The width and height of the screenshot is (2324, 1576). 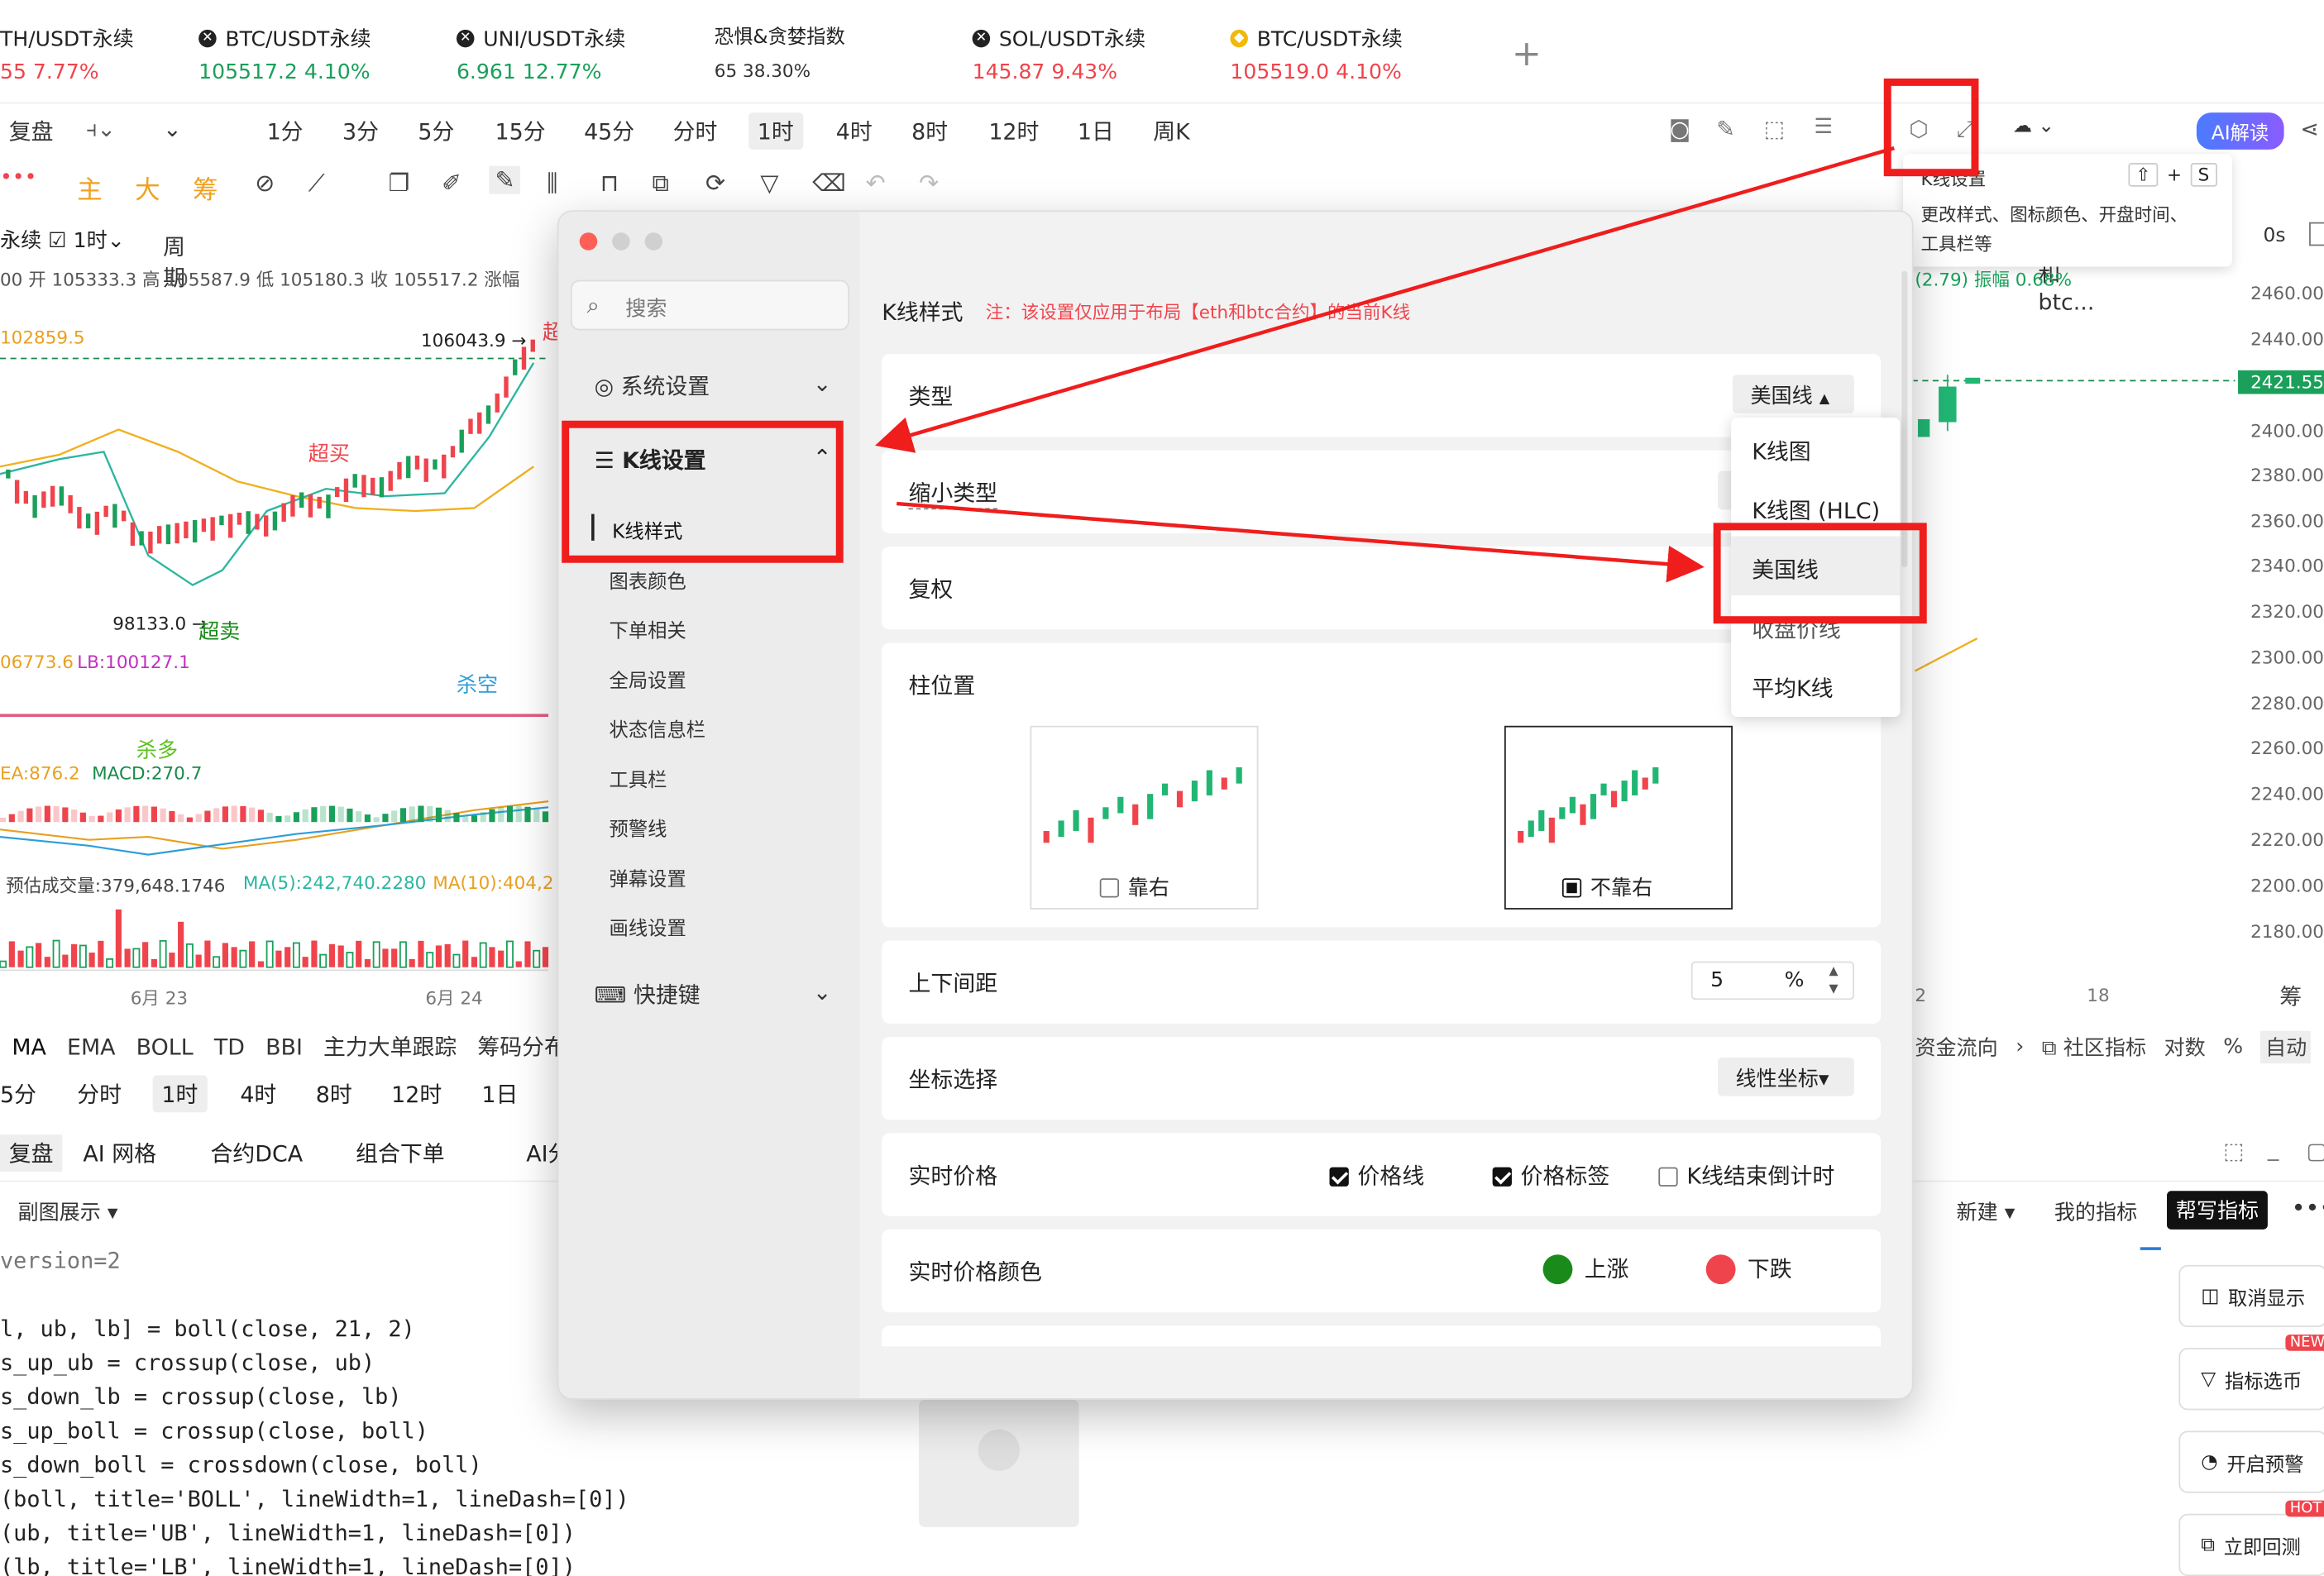 I want to click on coord-select: 线性坐标▾, so click(x=1786, y=1077).